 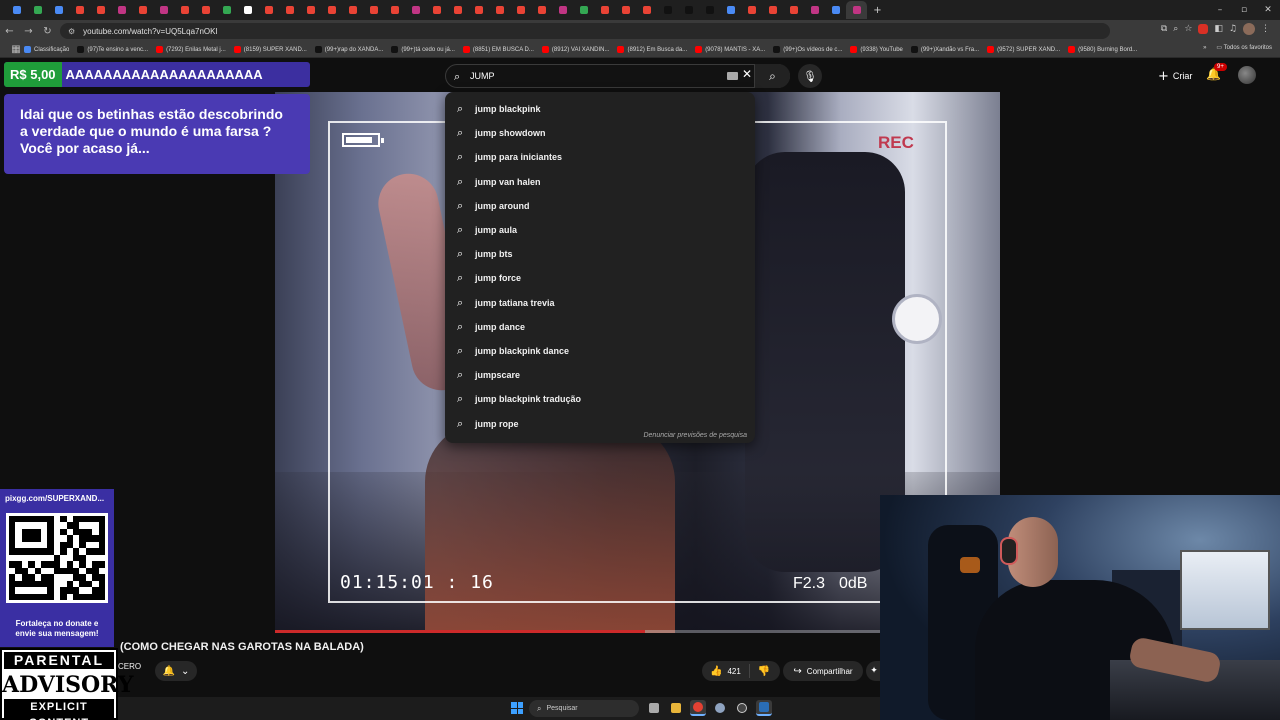 I want to click on search-suggestion: ⌕ jump blackpink, so click(x=600, y=109).